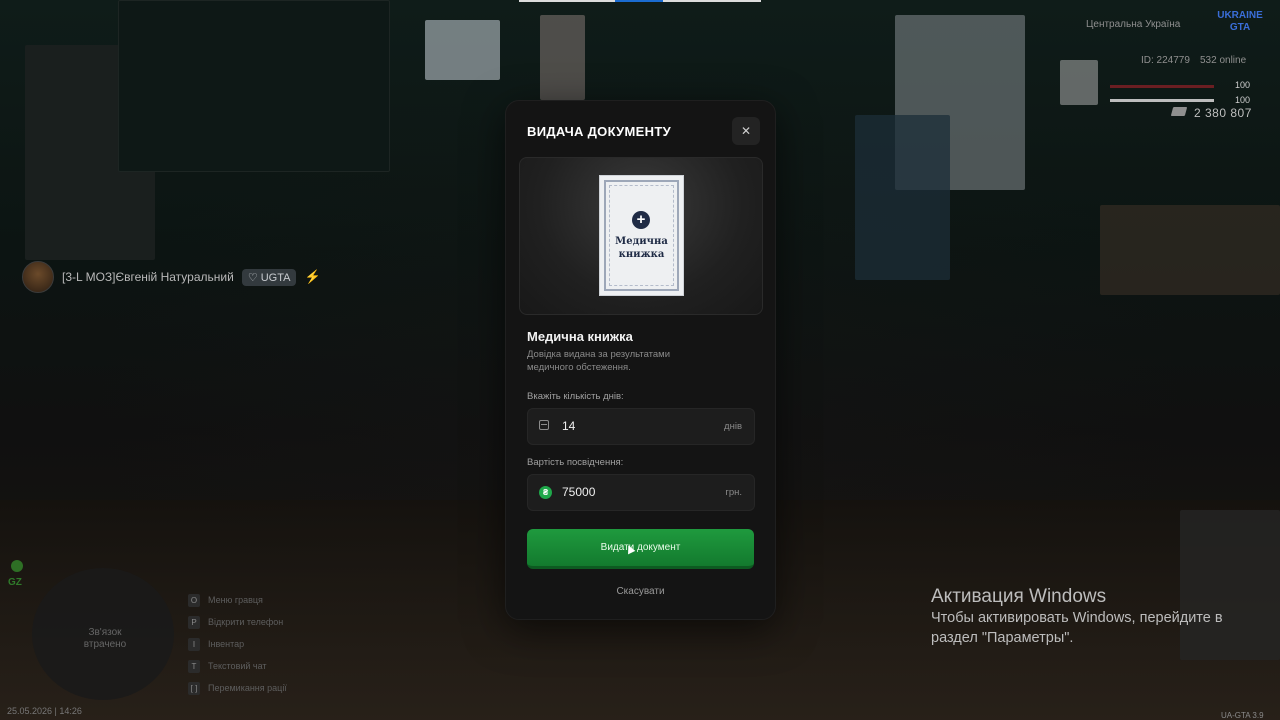  I want to click on document-image: + Медична книжка, so click(641, 235).